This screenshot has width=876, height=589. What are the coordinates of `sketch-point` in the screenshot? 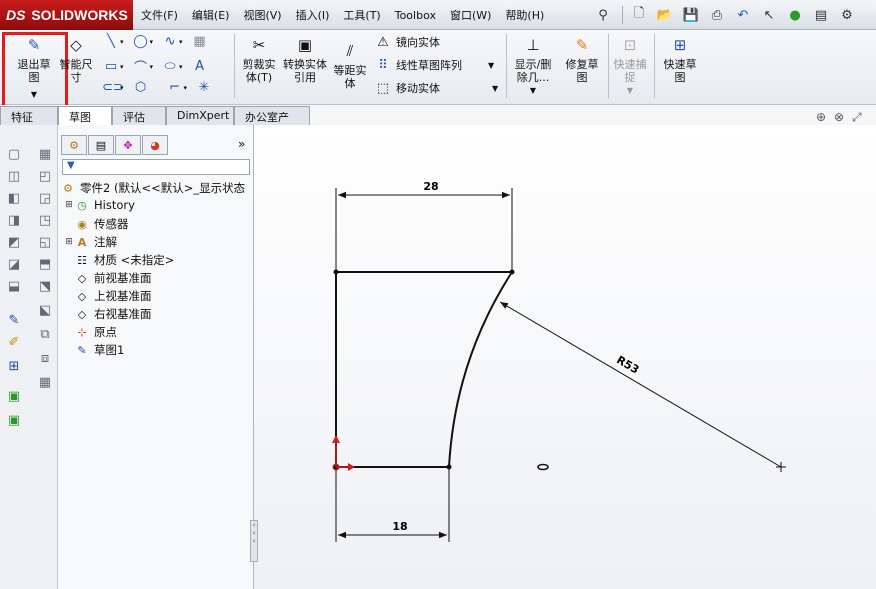 It's located at (543, 467).